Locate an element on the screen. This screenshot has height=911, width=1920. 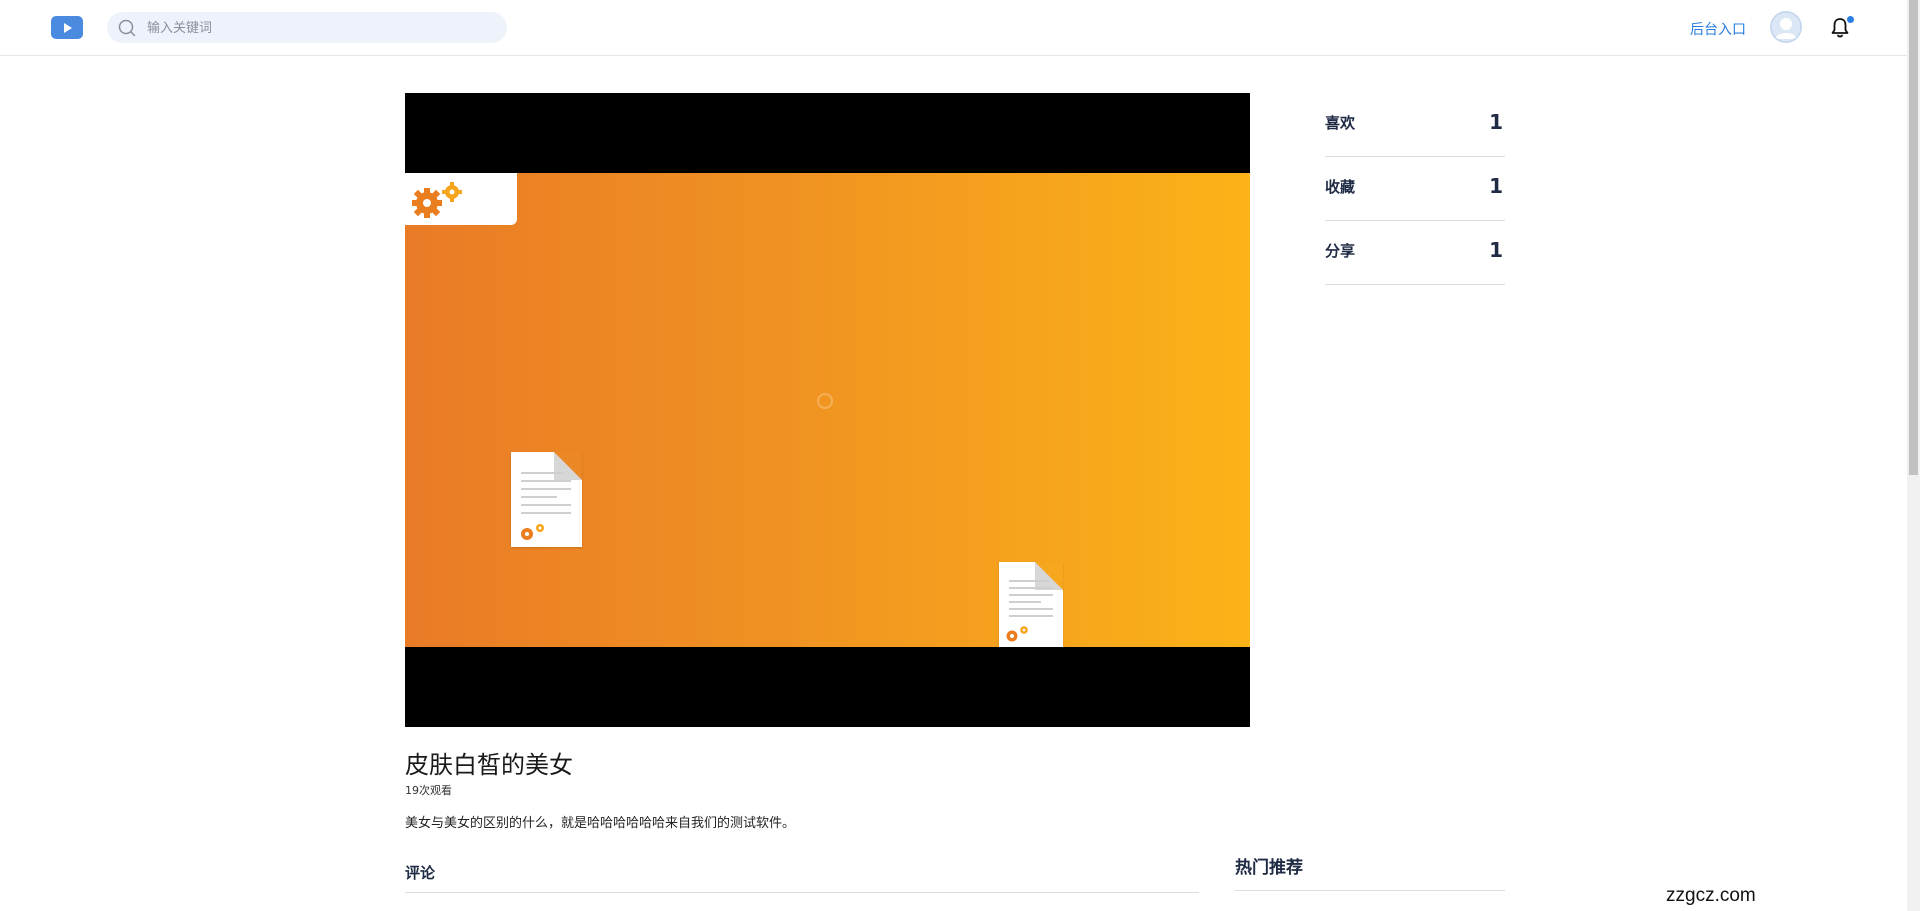
user-avatar is located at coordinates (1786, 27).